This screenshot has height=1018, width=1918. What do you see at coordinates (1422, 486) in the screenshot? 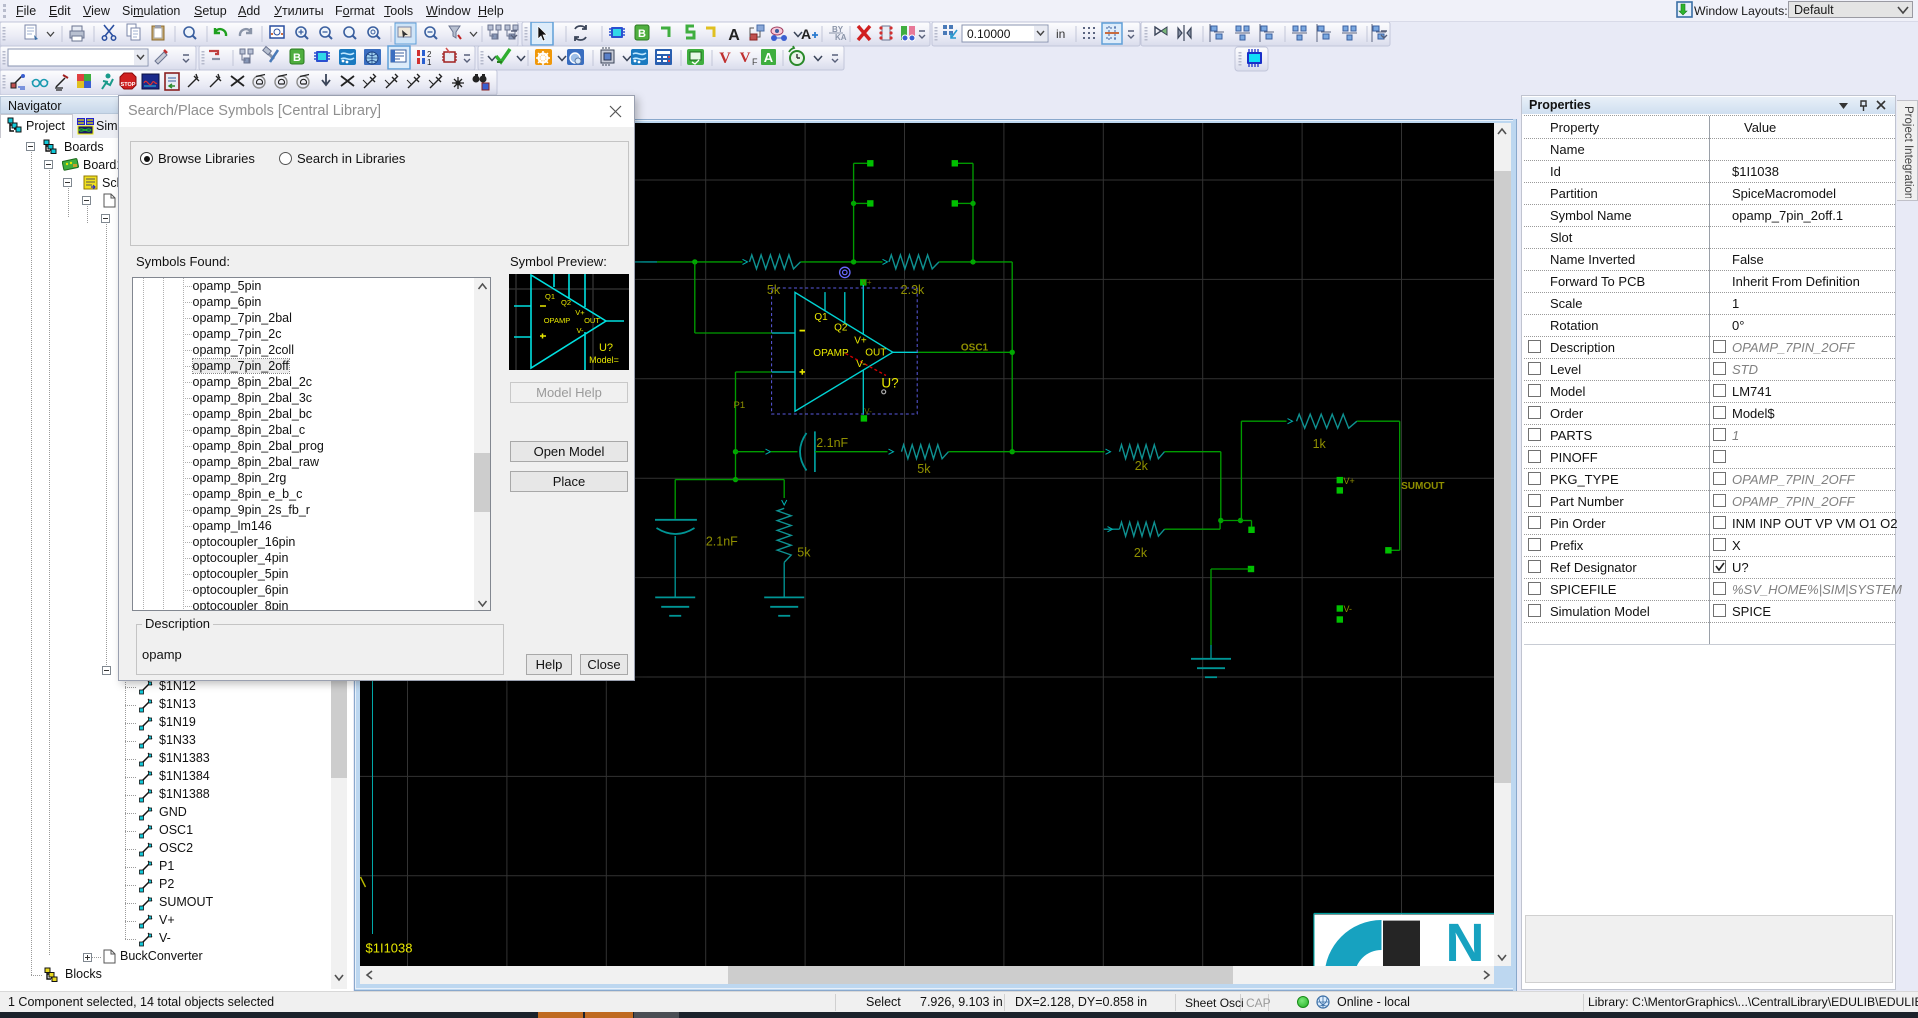
I see `svg-text: SUMOUT` at bounding box center [1422, 486].